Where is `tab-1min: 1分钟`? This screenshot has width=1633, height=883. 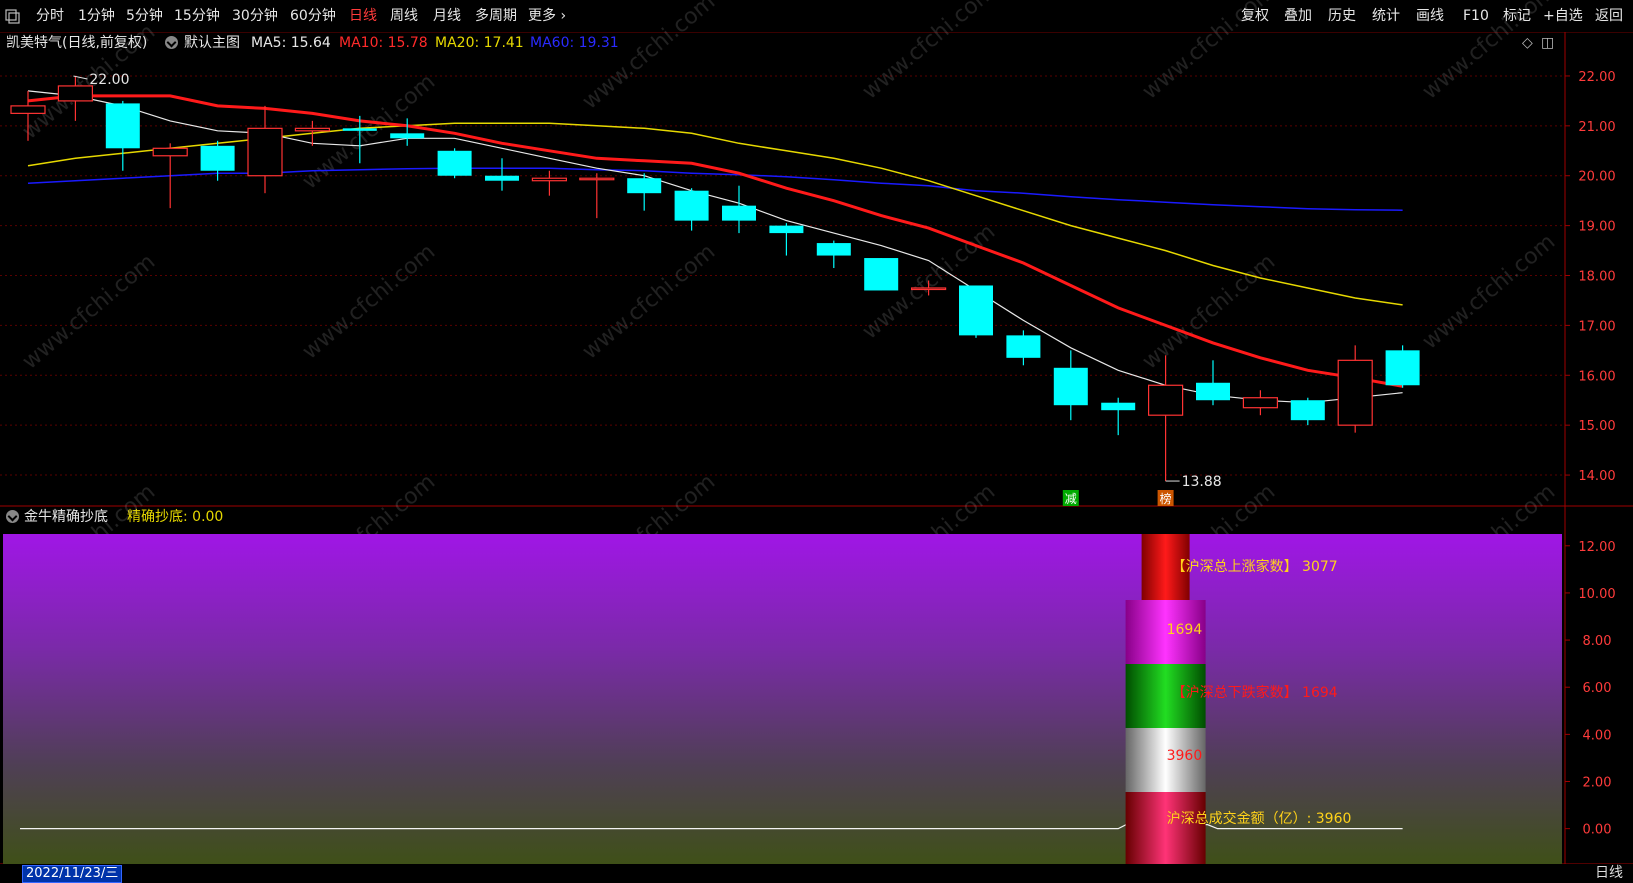
tab-1min: 1分钟 is located at coordinates (96, 16).